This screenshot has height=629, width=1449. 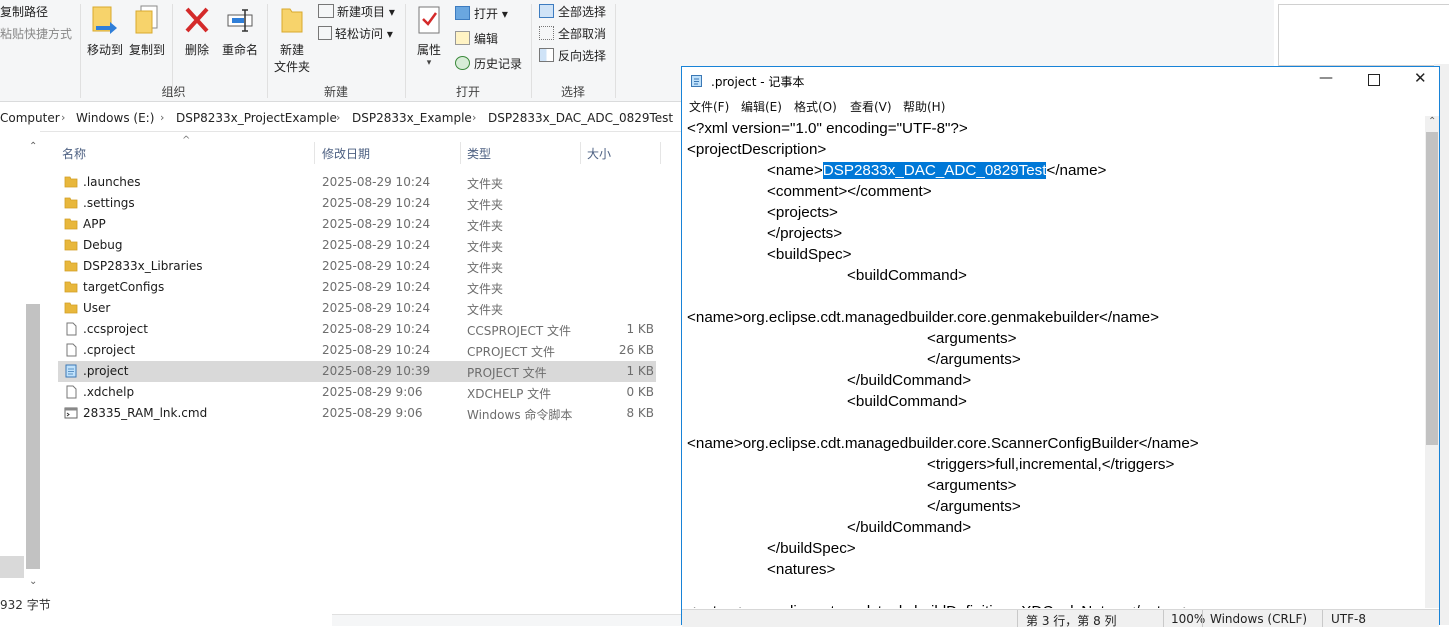 I want to click on new-folder-button: 新建 文件夹, so click(x=292, y=39).